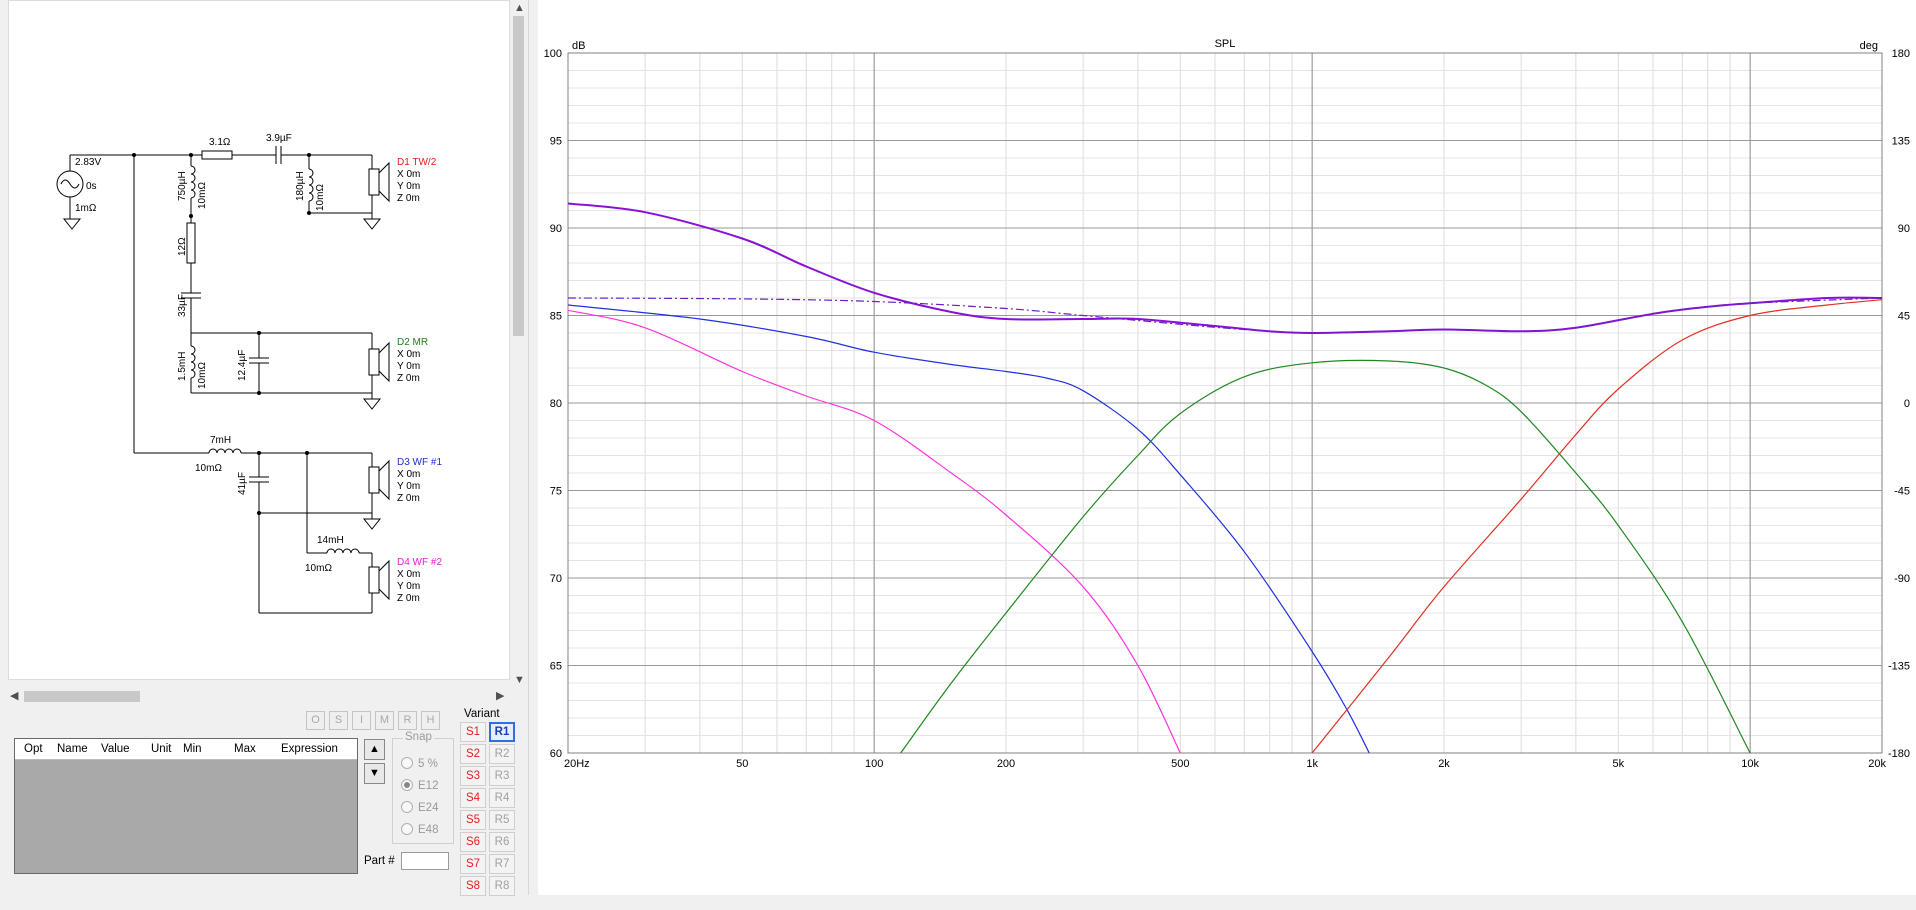 The width and height of the screenshot is (1916, 910). What do you see at coordinates (502, 776) in the screenshot?
I see `variant-r3-button: R3` at bounding box center [502, 776].